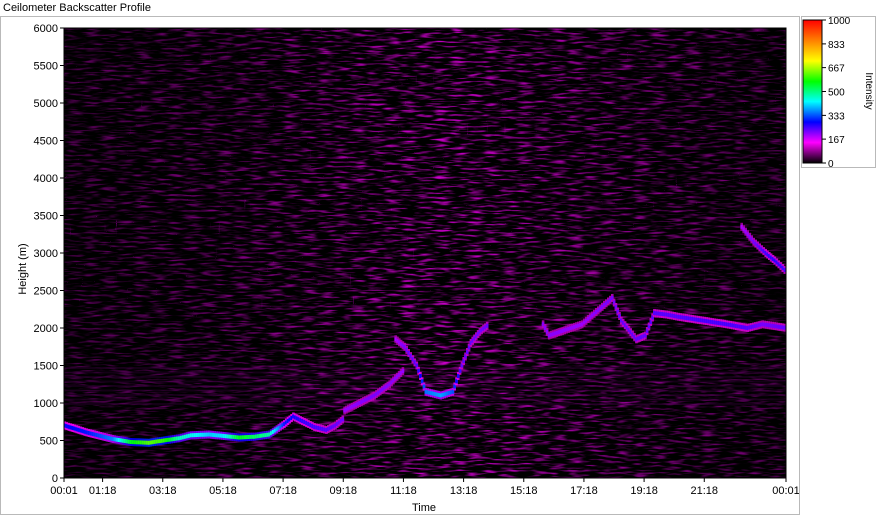 Image resolution: width=876 pixels, height=519 pixels. I want to click on colorbar-ticks: 1000 833 667 500 333 167 0, so click(836, 93).